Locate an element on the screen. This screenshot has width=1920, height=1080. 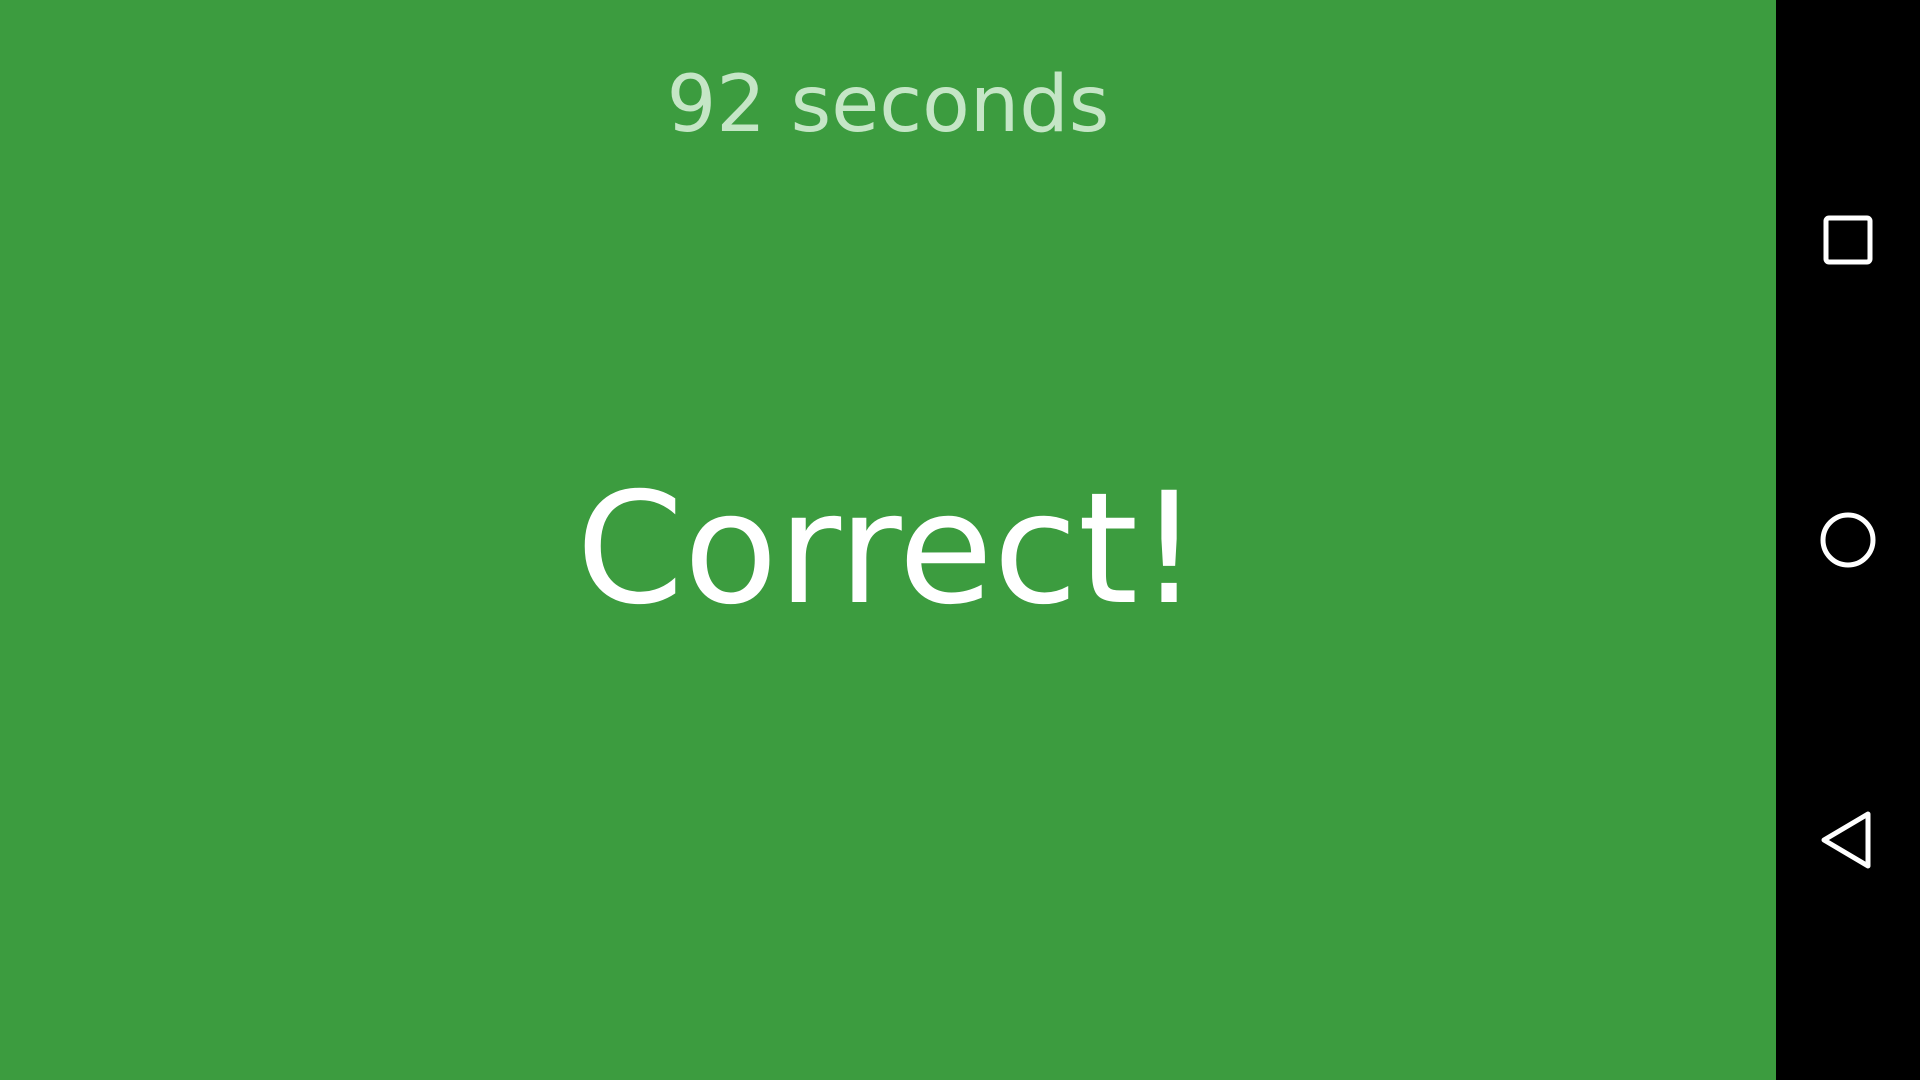
triangle-back-icon is located at coordinates (1846, 840).